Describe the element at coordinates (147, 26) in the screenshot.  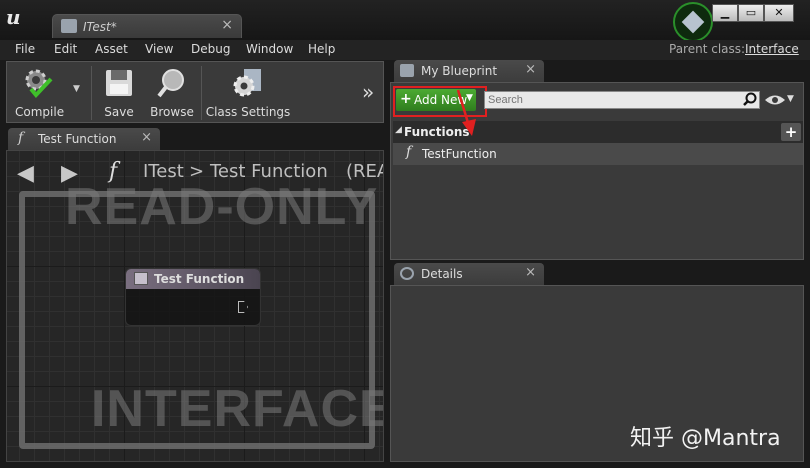
I see `document-tab: ITest* ×` at that location.